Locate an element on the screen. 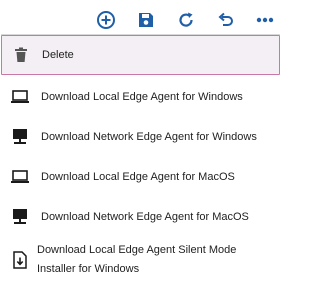 This screenshot has width=320, height=281. undo-button is located at coordinates (226, 20).